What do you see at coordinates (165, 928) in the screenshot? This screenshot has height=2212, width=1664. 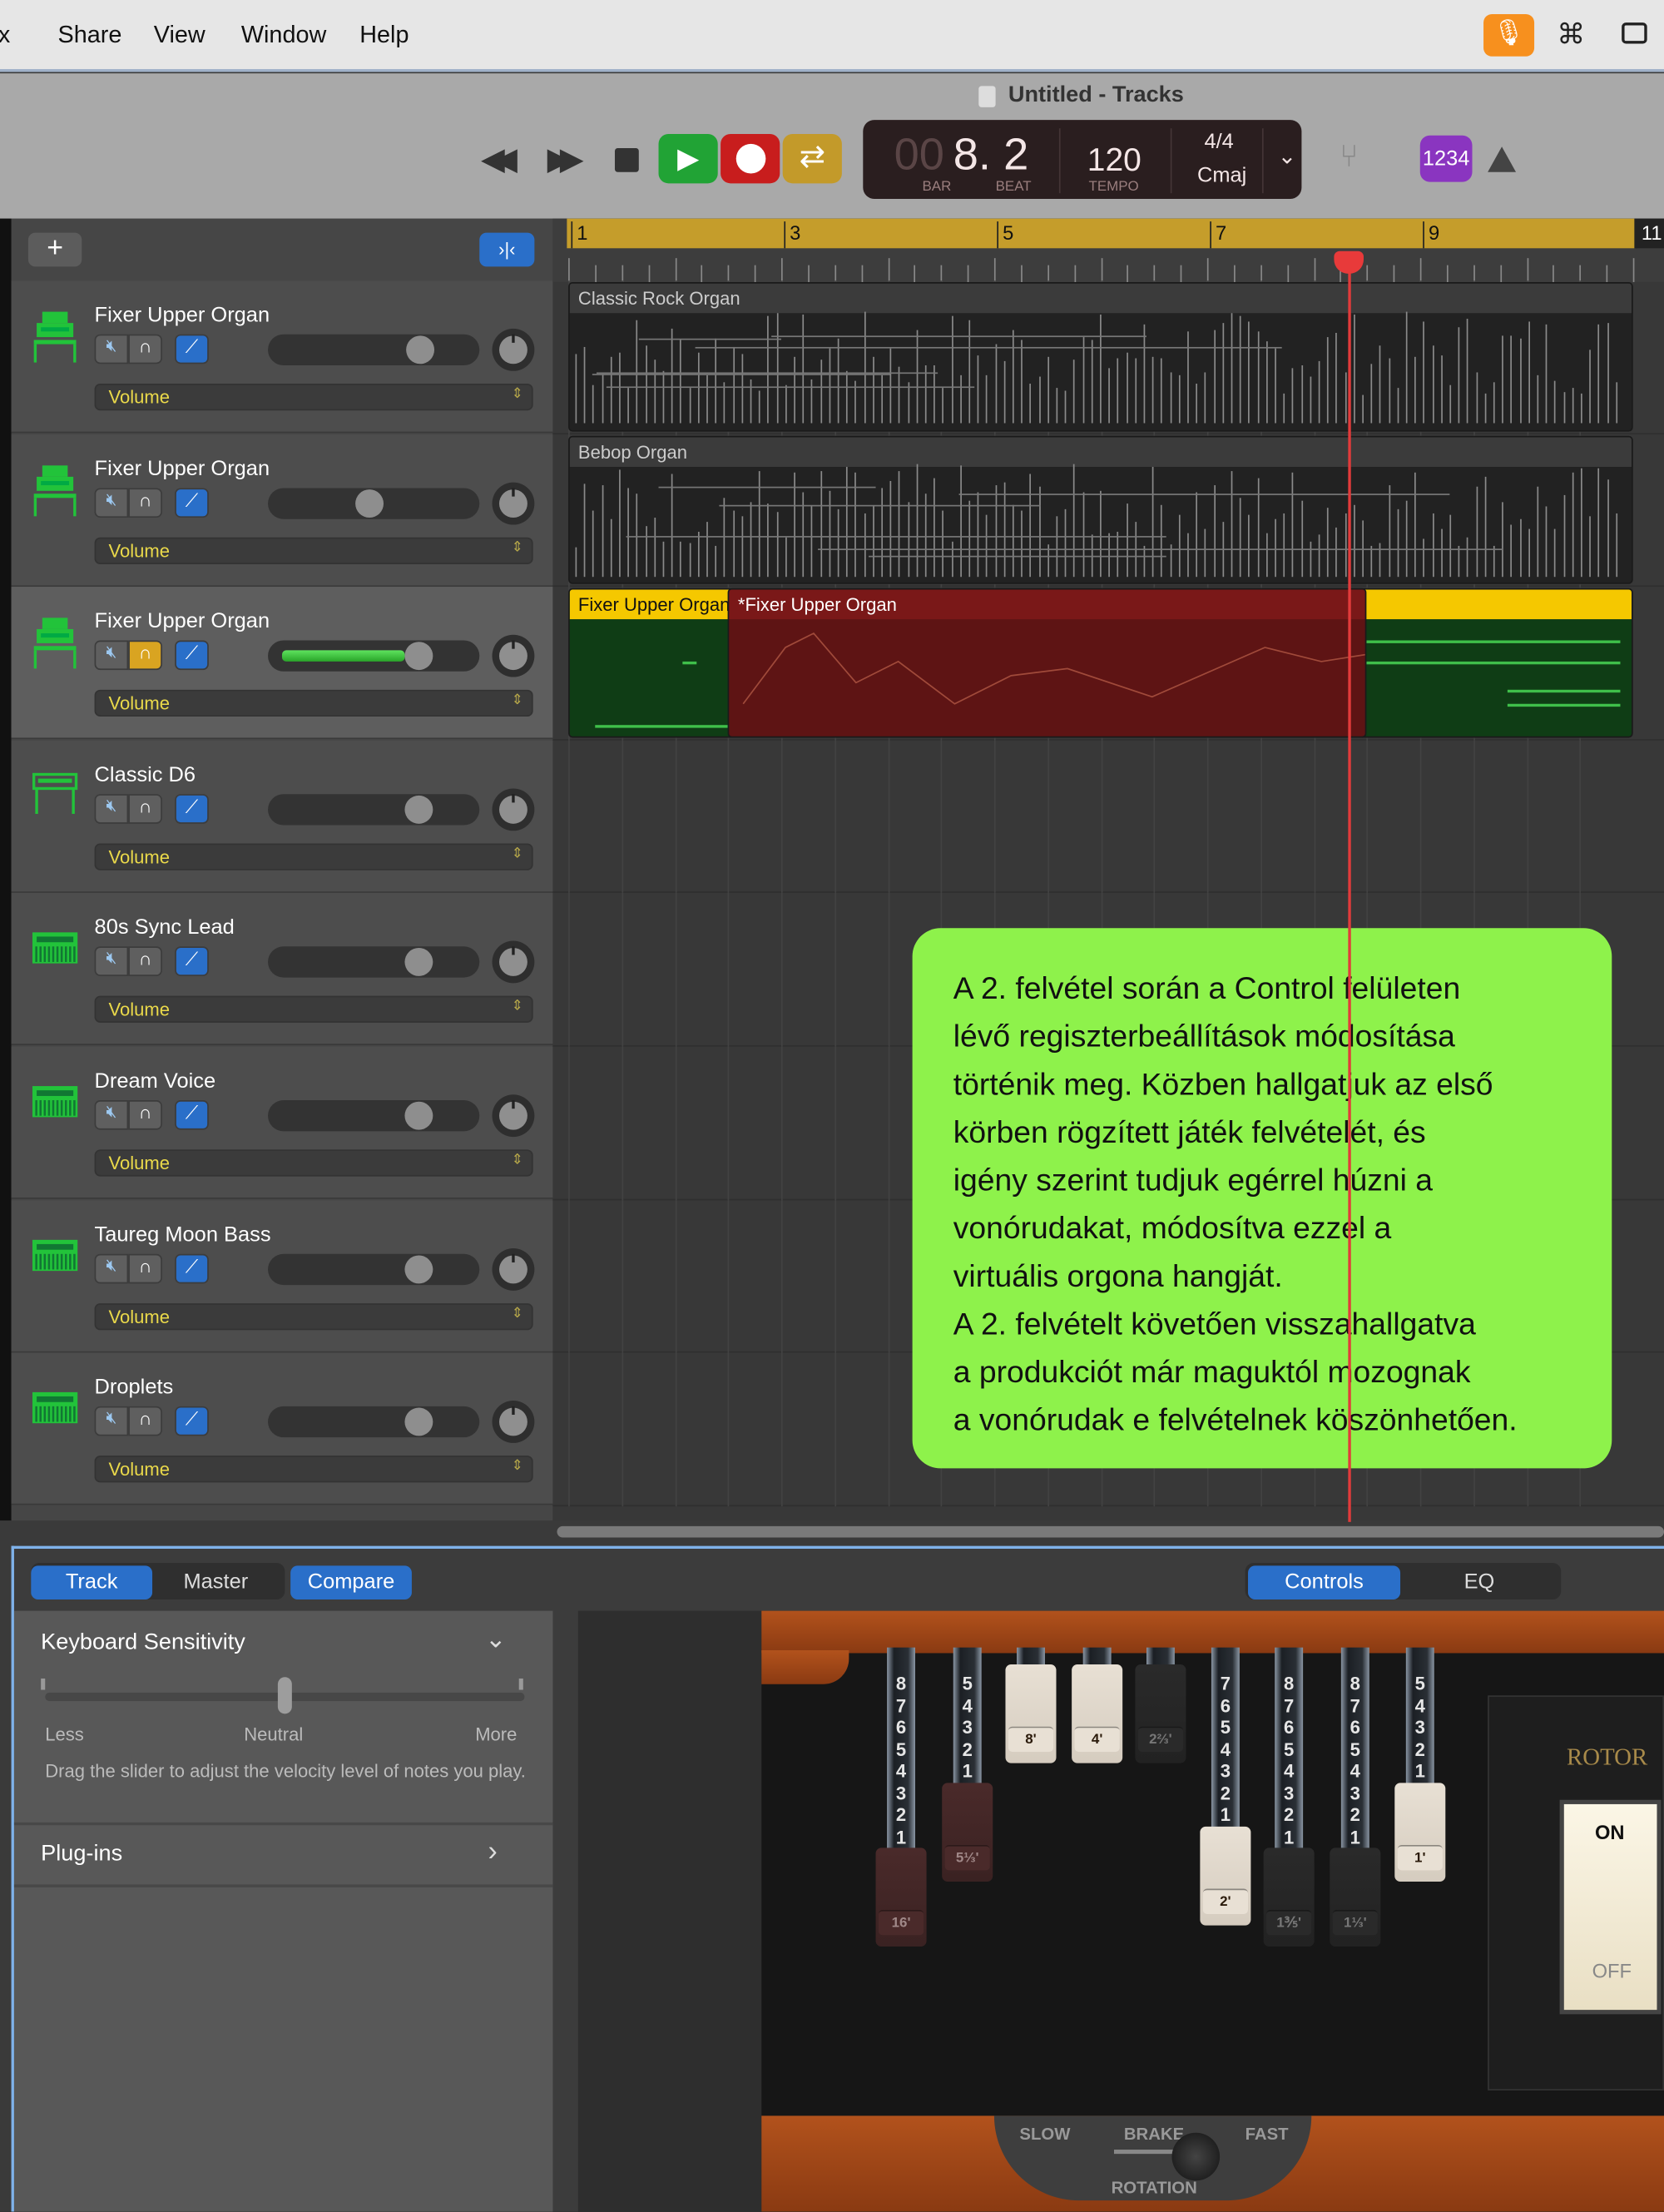 I see `track-name: 80s Sync Lead` at bounding box center [165, 928].